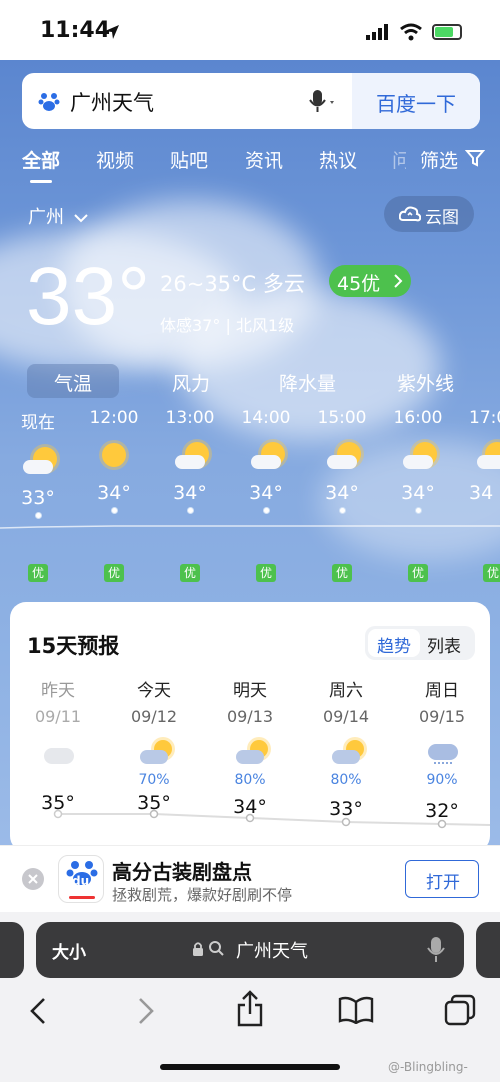 Image resolution: width=500 pixels, height=1082 pixels. What do you see at coordinates (12, 950) in the screenshot?
I see `previous-tab-edge` at bounding box center [12, 950].